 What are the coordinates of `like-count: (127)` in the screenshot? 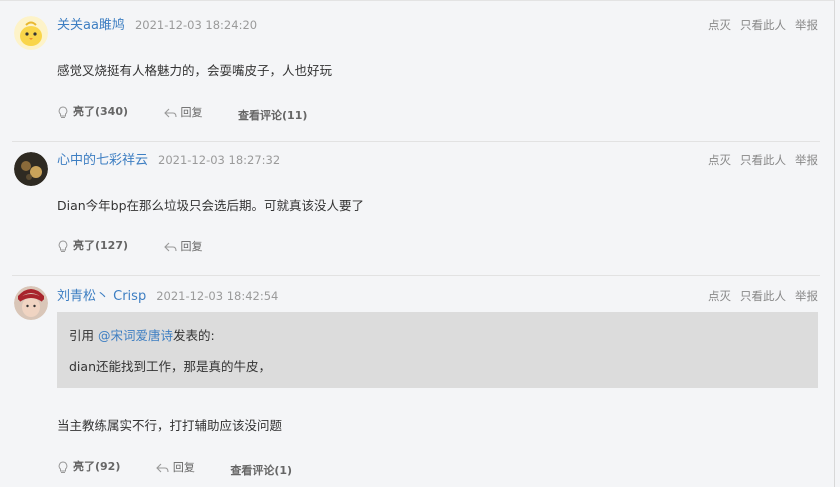 It's located at (112, 245).